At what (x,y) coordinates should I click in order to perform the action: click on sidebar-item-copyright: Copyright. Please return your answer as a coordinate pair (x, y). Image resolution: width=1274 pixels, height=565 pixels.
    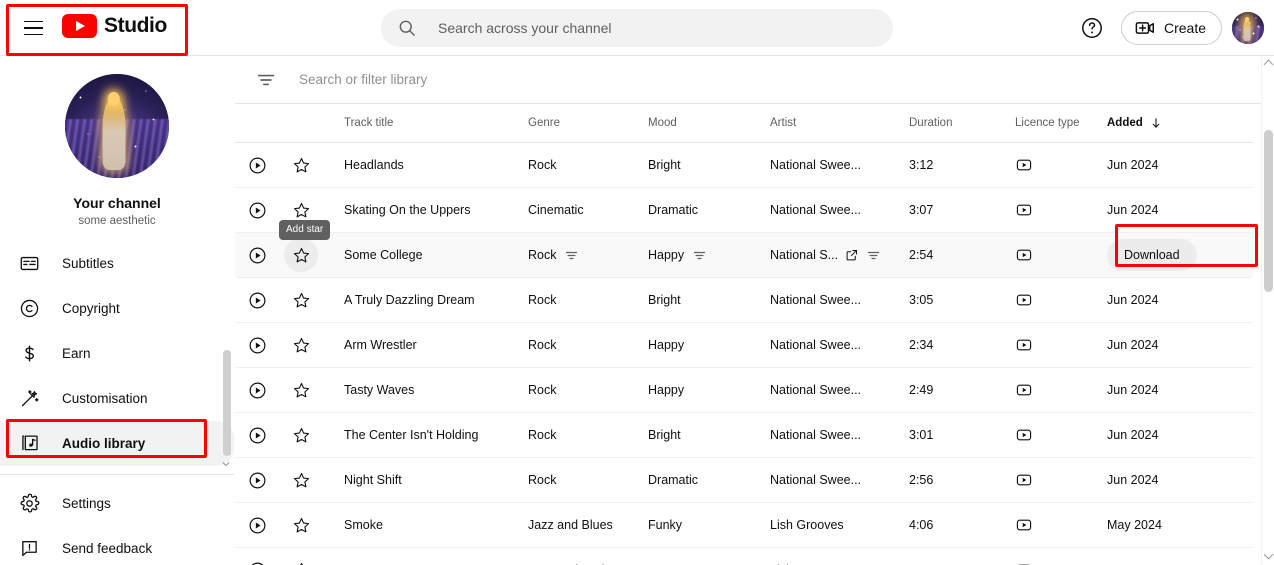
    Looking at the image, I should click on (117, 308).